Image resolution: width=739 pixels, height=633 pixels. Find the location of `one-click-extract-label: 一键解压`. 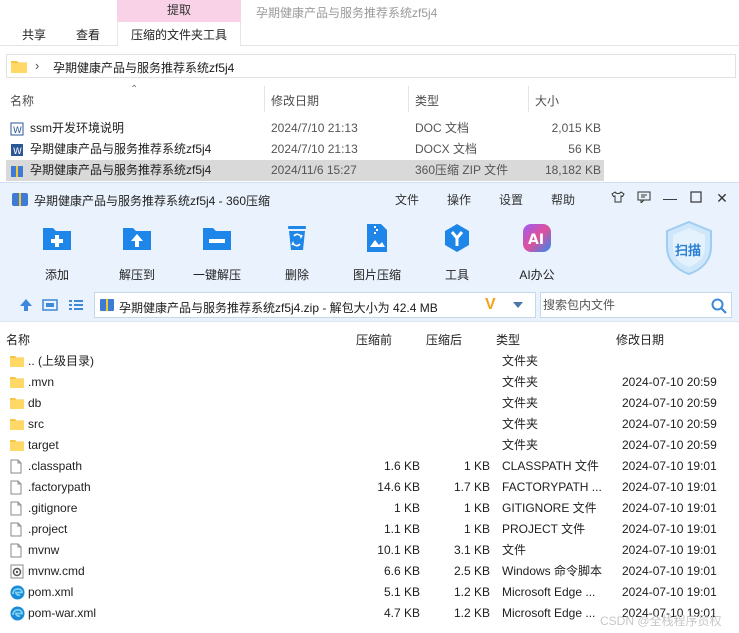

one-click-extract-label: 一键解压 is located at coordinates (216, 275).